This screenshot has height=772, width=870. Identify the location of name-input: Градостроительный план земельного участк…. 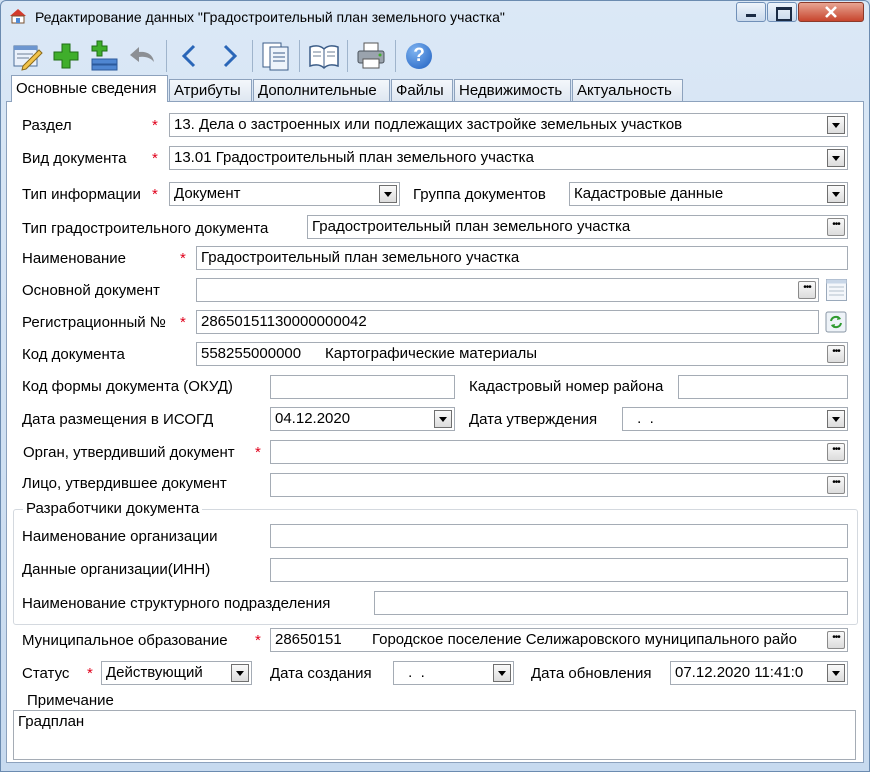
(522, 258).